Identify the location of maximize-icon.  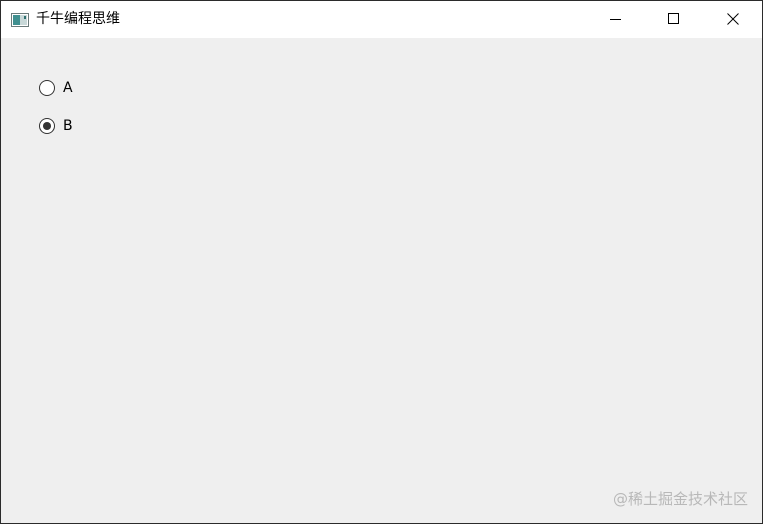
(674, 19).